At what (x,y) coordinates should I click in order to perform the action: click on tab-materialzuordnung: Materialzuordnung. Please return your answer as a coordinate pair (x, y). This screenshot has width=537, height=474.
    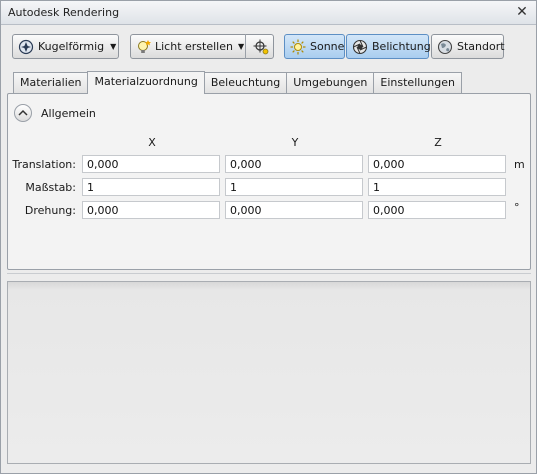
    Looking at the image, I should click on (146, 82).